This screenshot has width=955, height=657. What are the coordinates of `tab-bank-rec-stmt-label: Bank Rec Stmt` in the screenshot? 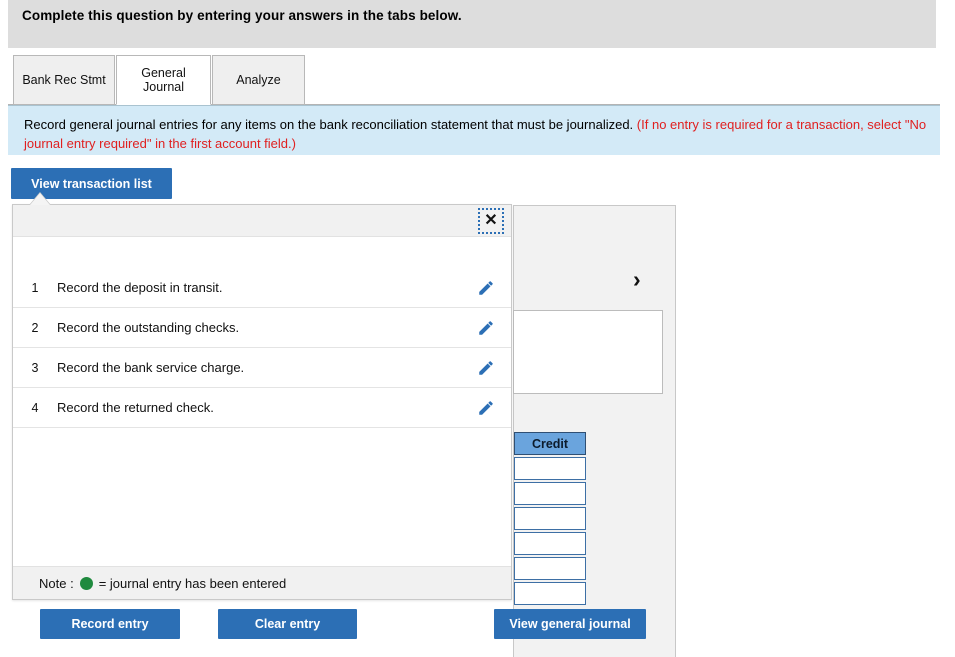 It's located at (64, 79).